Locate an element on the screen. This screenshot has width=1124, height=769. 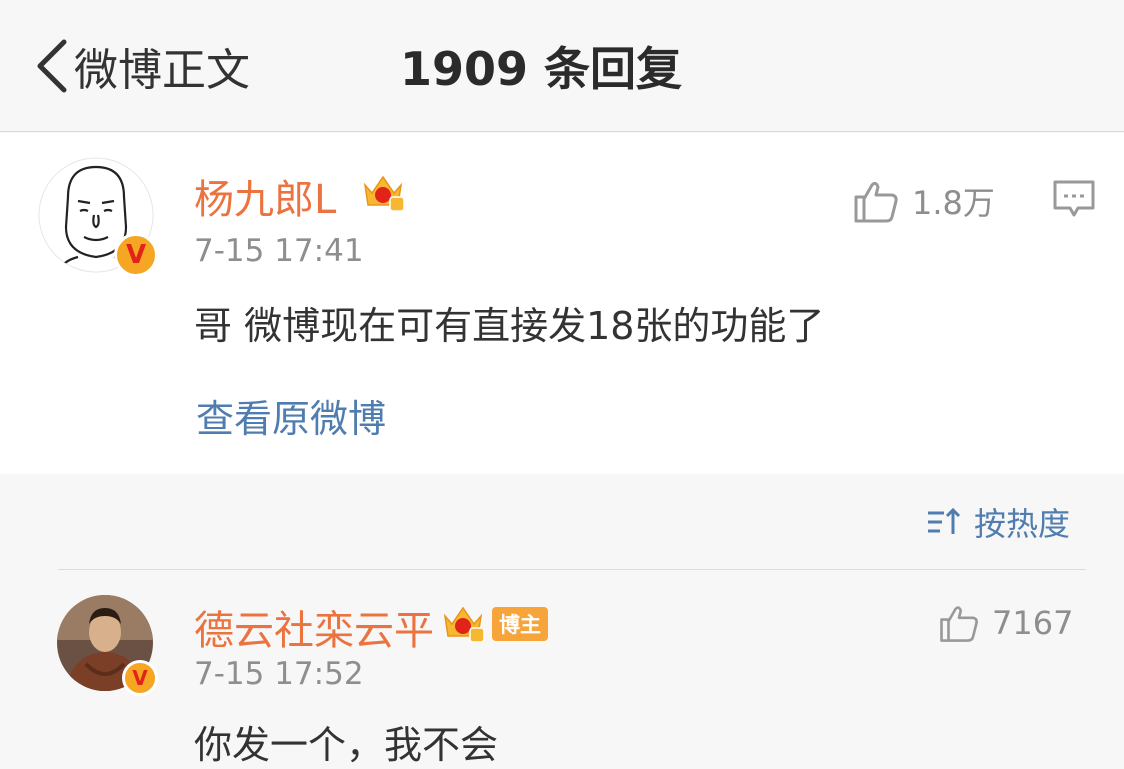
page-title: 1909 条回复 is located at coordinates (541, 69).